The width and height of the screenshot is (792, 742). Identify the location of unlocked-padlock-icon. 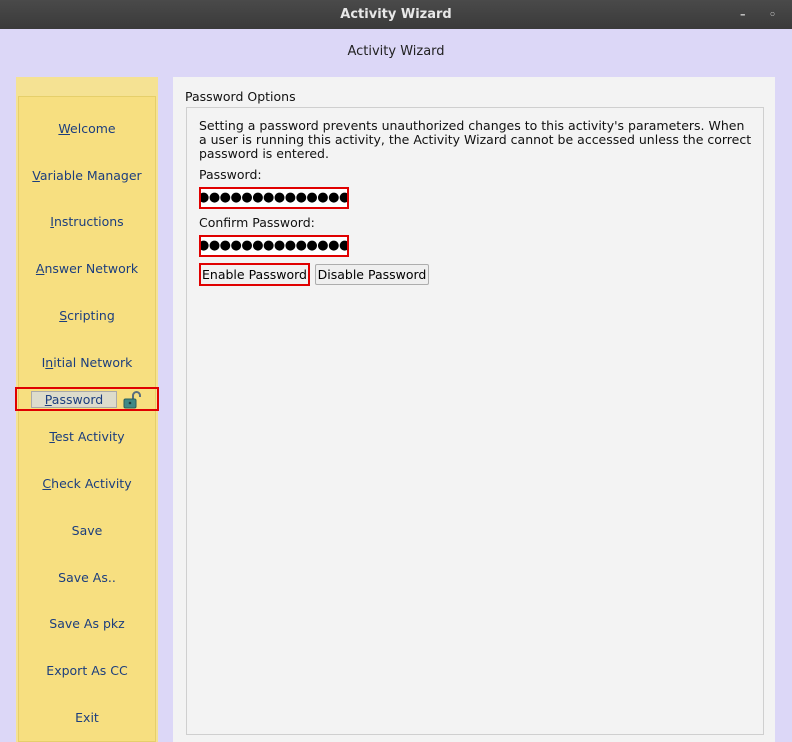
(132, 400).